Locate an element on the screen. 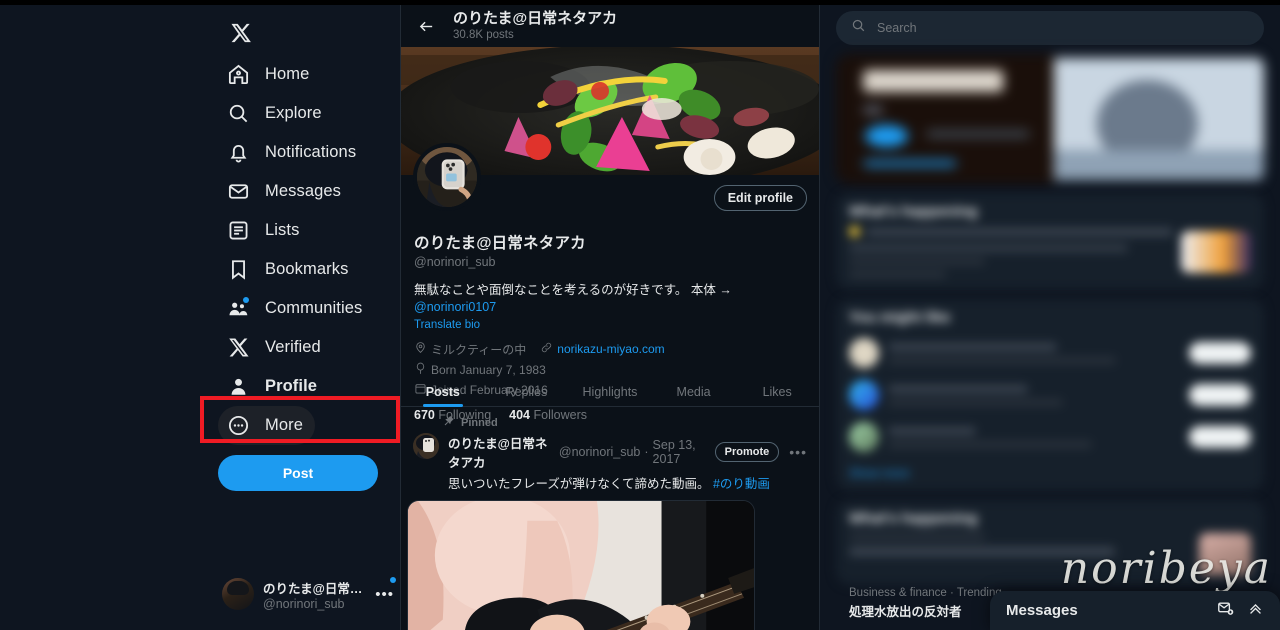 The width and height of the screenshot is (1280, 630). header-titles: のりたま@日常ネタアカ 30.8K posts is located at coordinates (535, 25).